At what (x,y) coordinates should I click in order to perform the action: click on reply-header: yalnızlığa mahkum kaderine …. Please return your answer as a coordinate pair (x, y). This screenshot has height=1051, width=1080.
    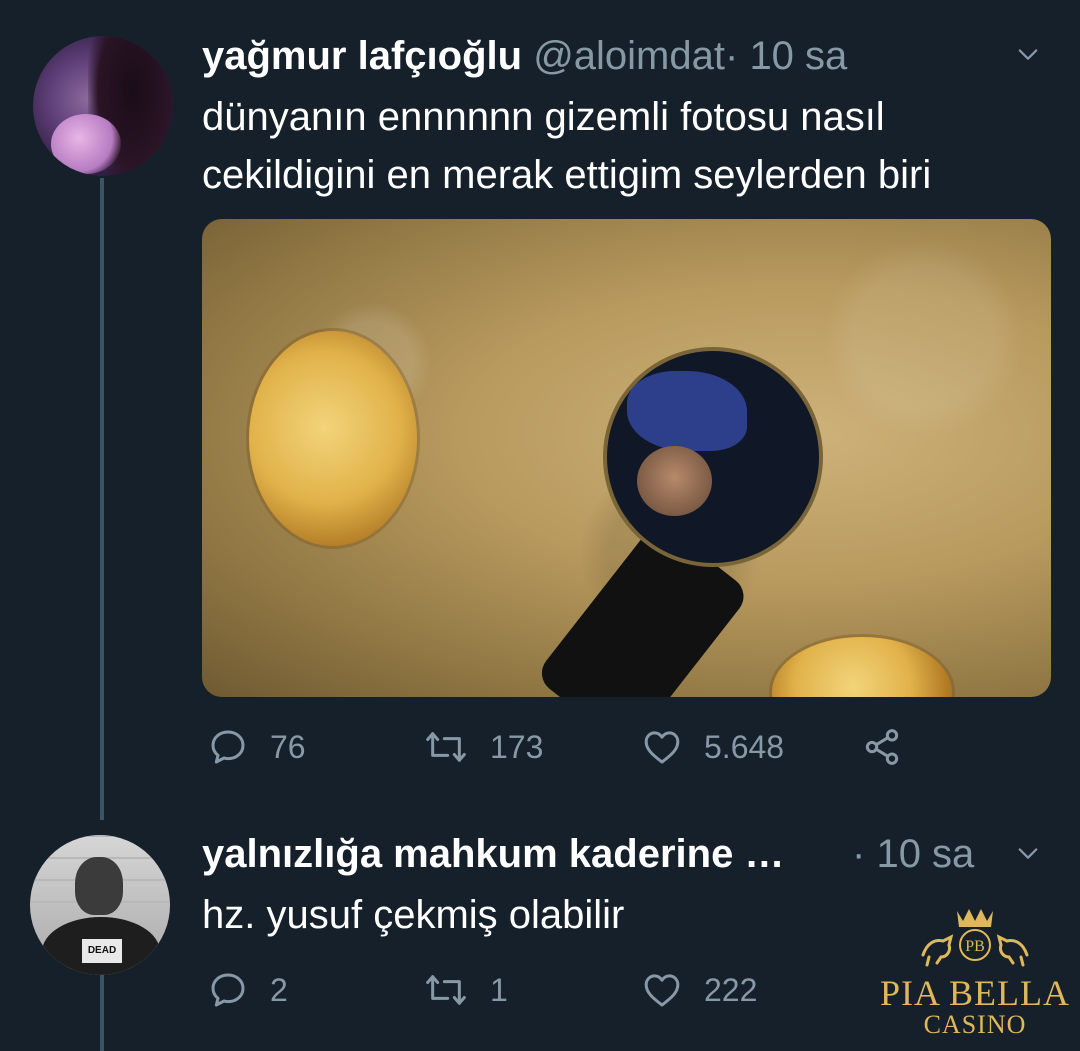
    Looking at the image, I should click on (493, 854).